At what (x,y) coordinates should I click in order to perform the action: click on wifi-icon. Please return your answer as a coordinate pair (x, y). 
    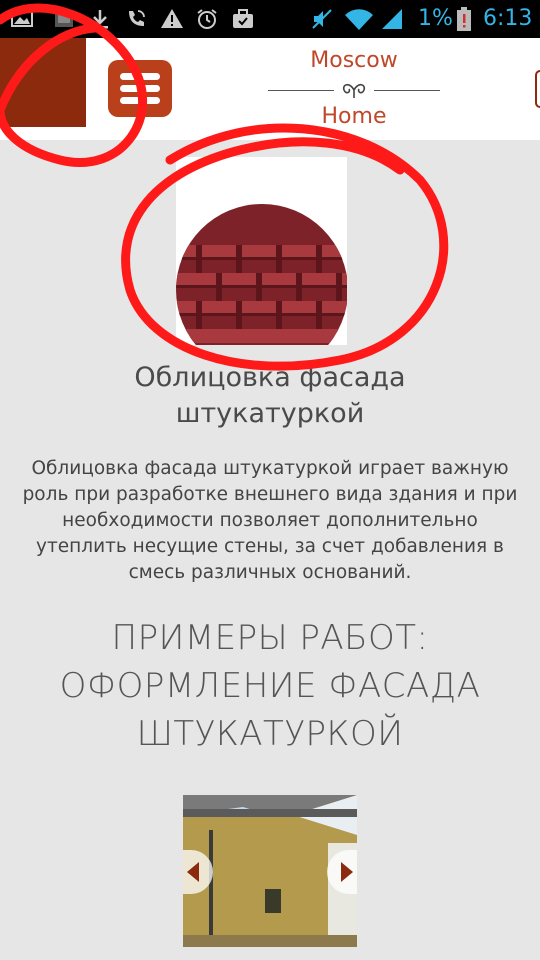
    Looking at the image, I should click on (359, 19).